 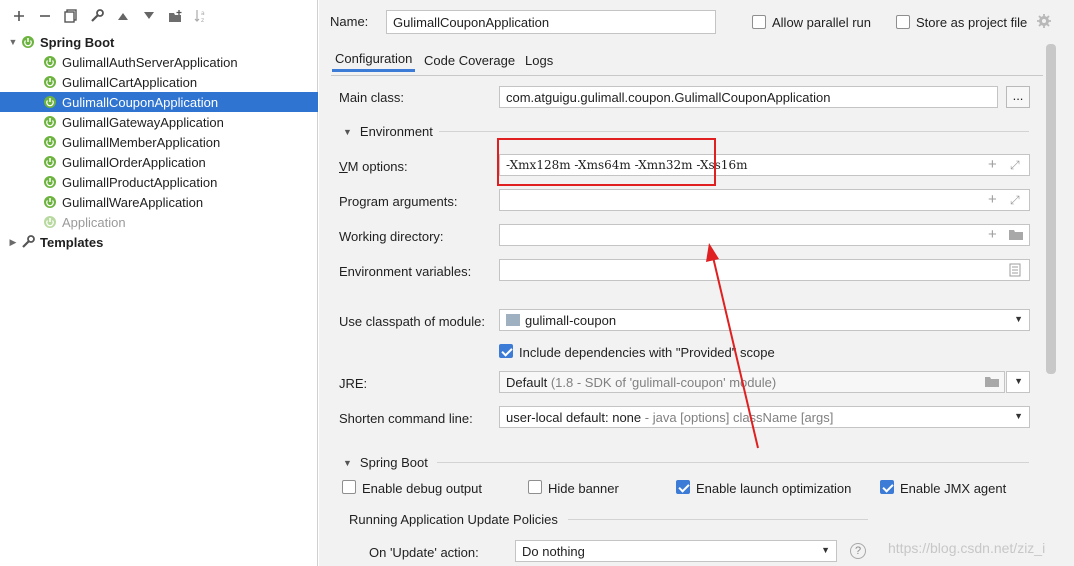 I want to click on remove-icon, so click(x=45, y=16).